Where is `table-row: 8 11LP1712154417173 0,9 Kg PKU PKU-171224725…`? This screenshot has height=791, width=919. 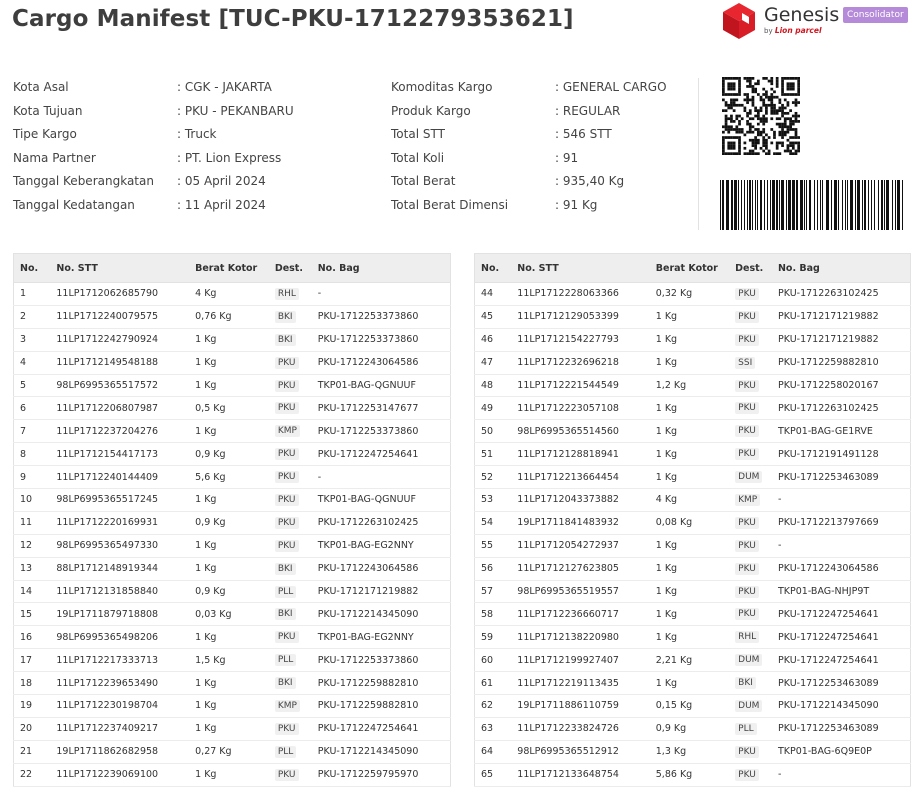
table-row: 8 11LP1712154417173 0,9 Kg PKU PKU-171224725… is located at coordinates (232, 454).